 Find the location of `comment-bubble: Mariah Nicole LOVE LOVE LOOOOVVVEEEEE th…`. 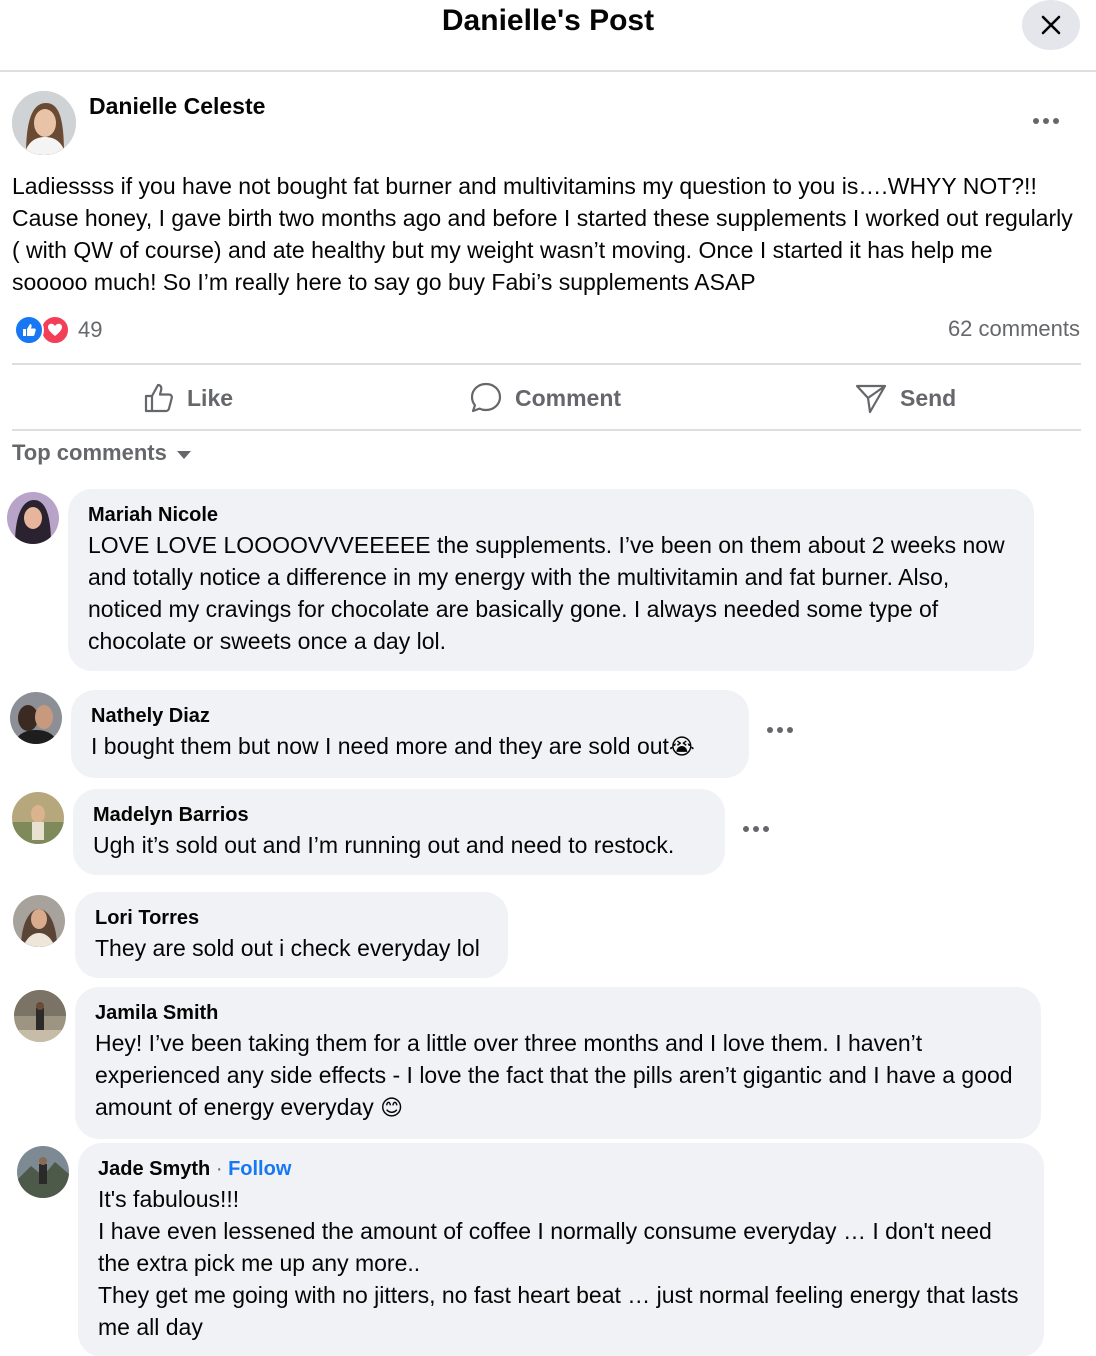

comment-bubble: Mariah Nicole LOVE LOVE LOOOOVVVEEEEE th… is located at coordinates (551, 580).